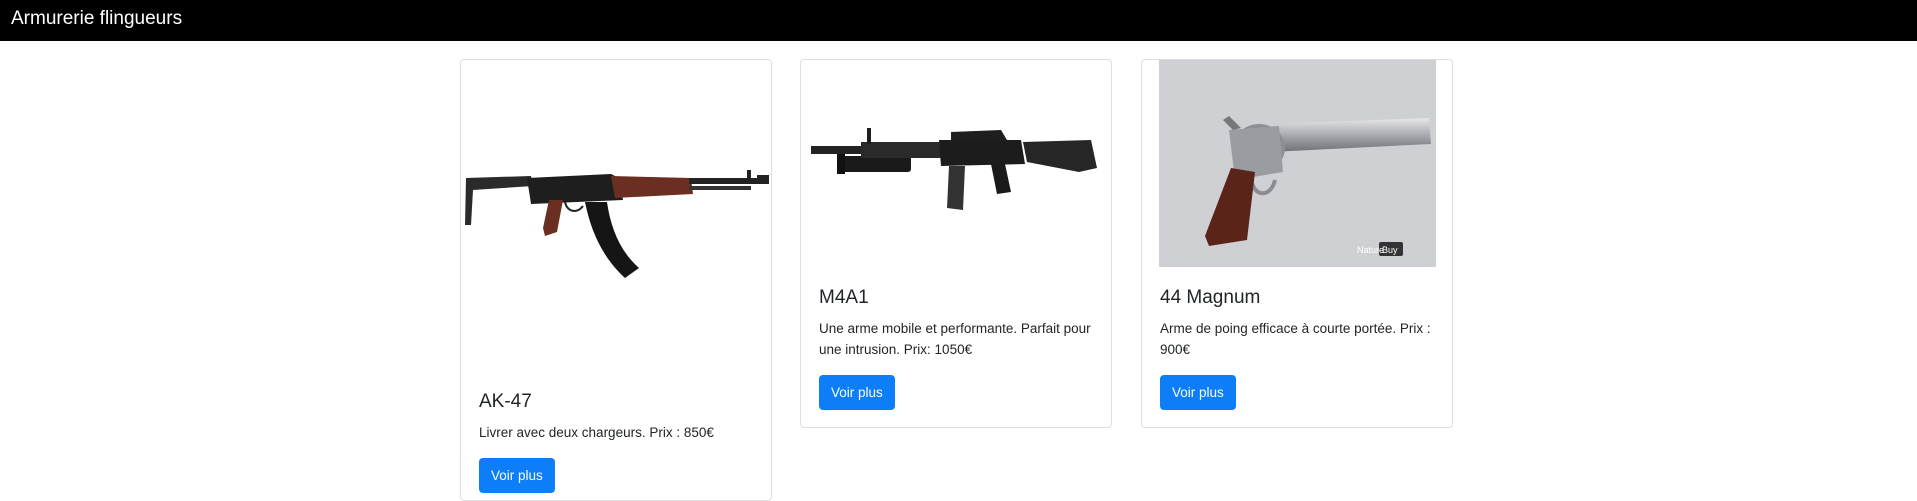 The height and width of the screenshot is (501, 1917). What do you see at coordinates (505, 401) in the screenshot?
I see `product-title: AK-47` at bounding box center [505, 401].